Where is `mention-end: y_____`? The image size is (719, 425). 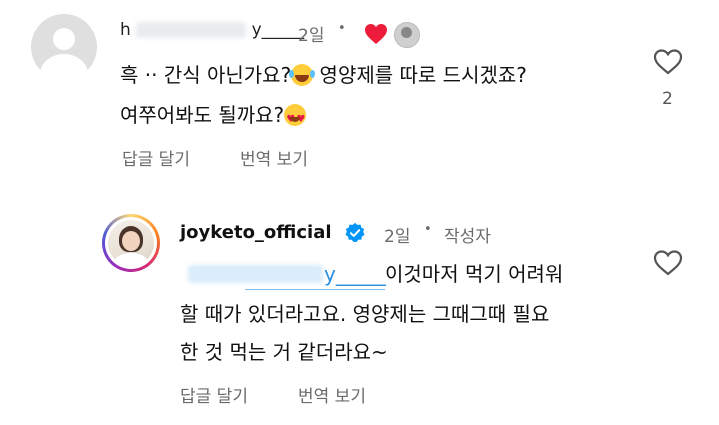
mention-end: y_____ is located at coordinates (355, 274).